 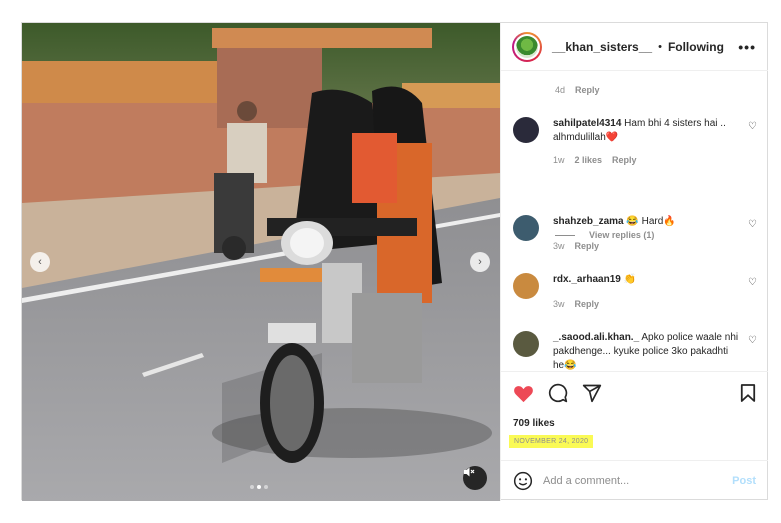 What do you see at coordinates (596, 337) in the screenshot?
I see `comment-username: _.saood.ali.khan._` at bounding box center [596, 337].